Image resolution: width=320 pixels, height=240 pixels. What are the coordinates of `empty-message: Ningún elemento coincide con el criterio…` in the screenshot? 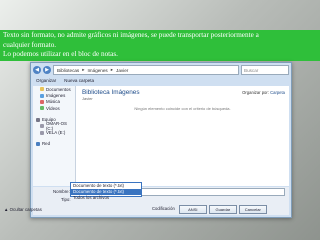 It's located at (182, 108).